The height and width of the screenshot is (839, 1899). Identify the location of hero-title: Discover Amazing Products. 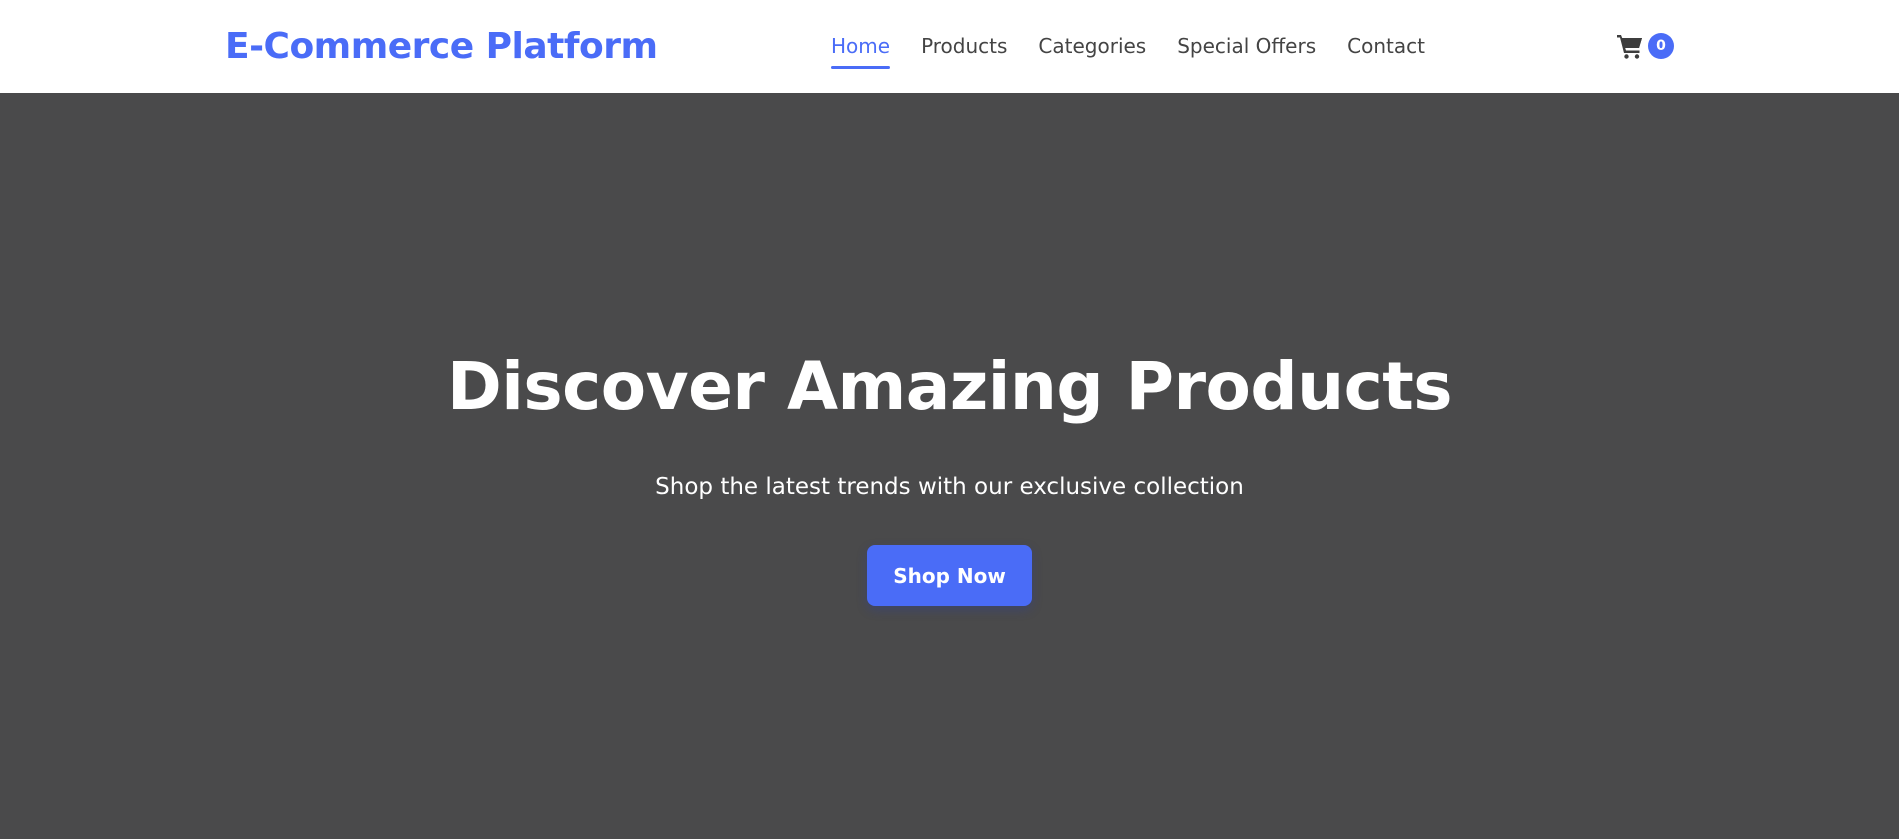
(949, 386).